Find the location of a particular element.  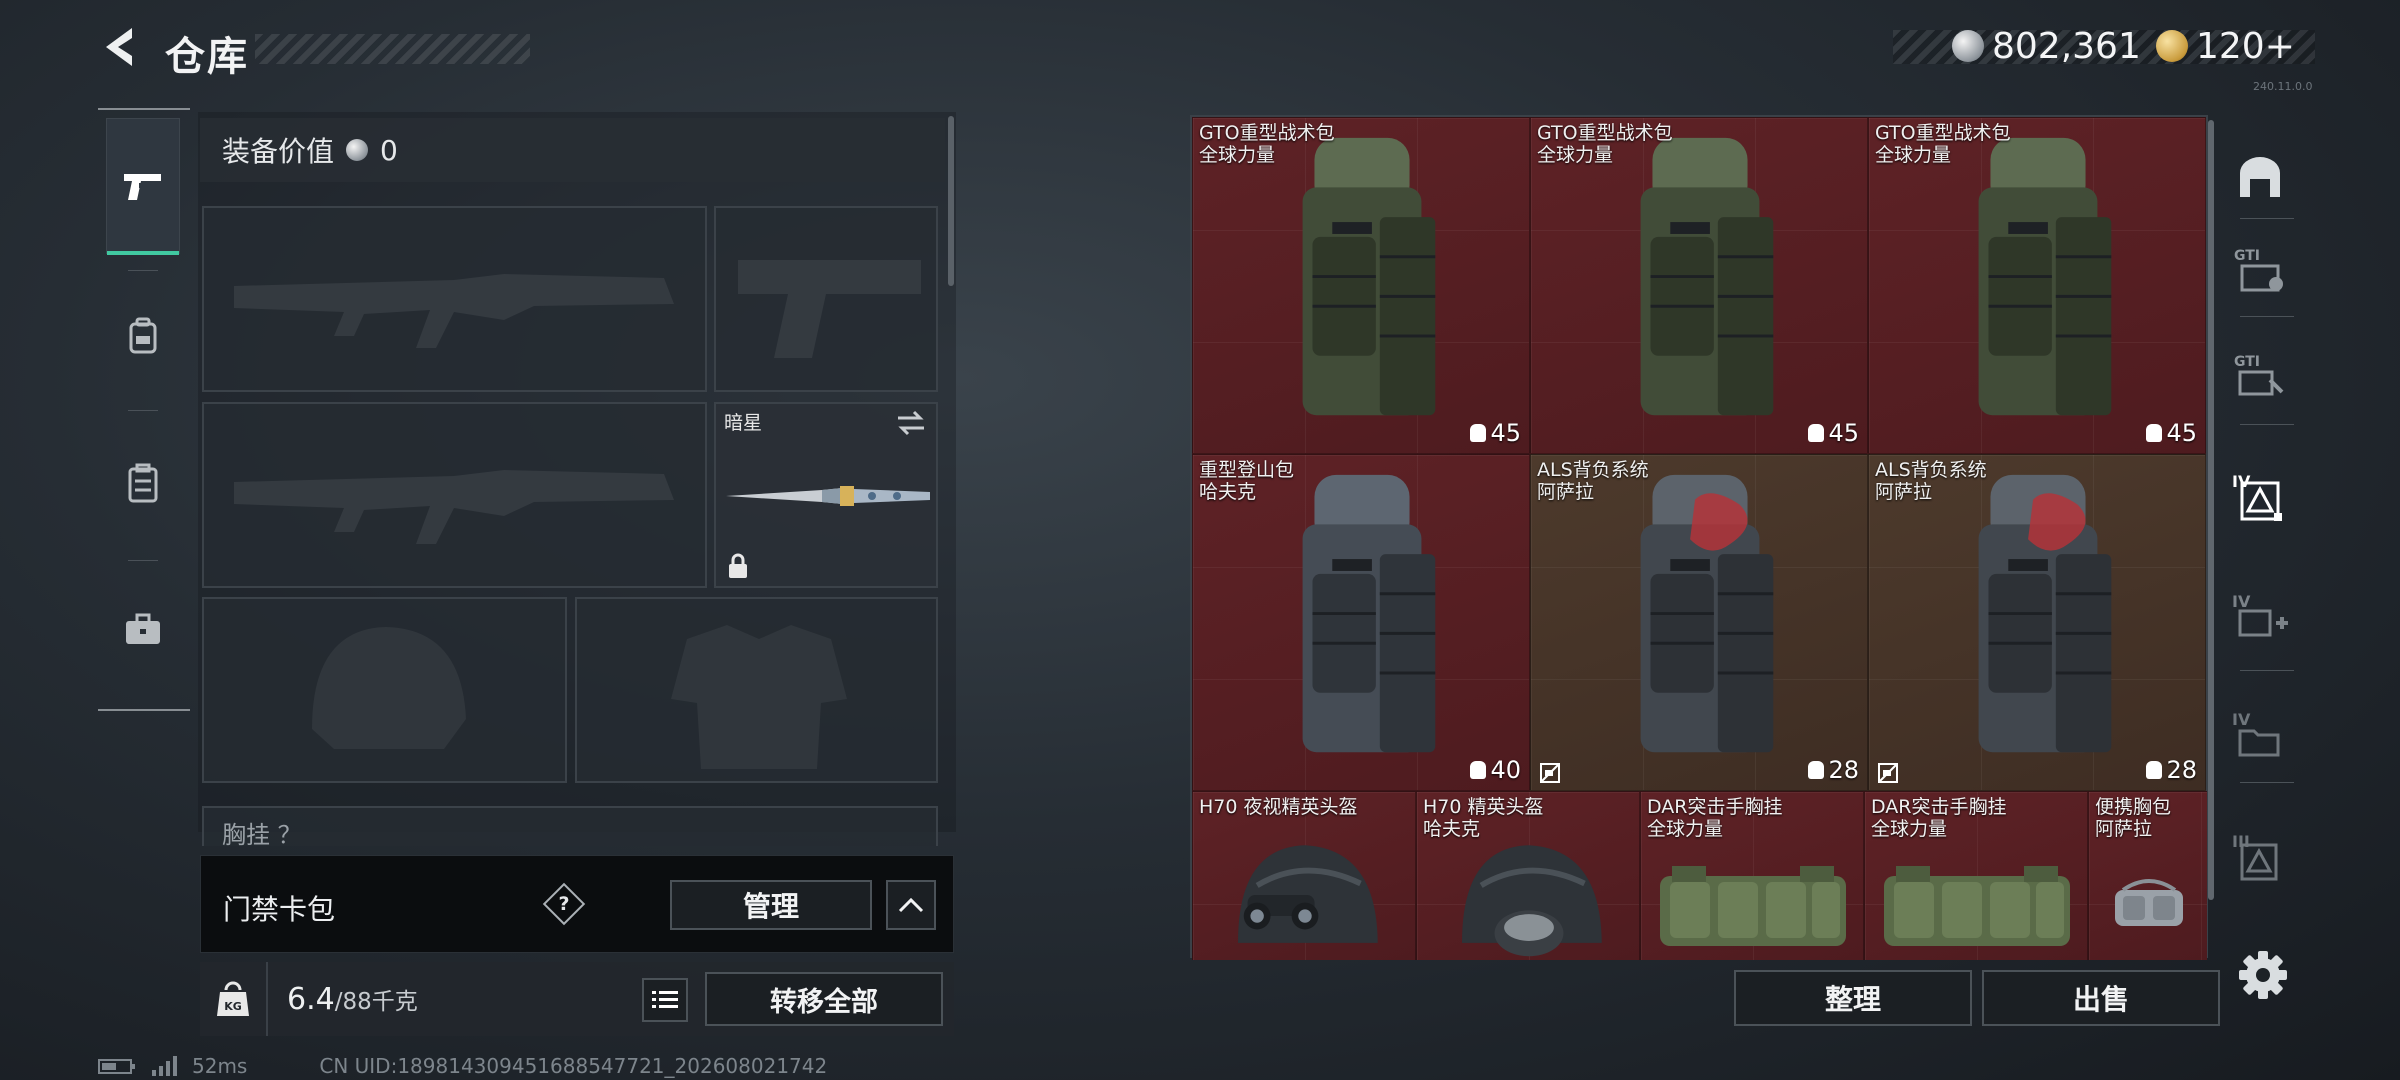

backpack-icon is located at coordinates (143, 335).